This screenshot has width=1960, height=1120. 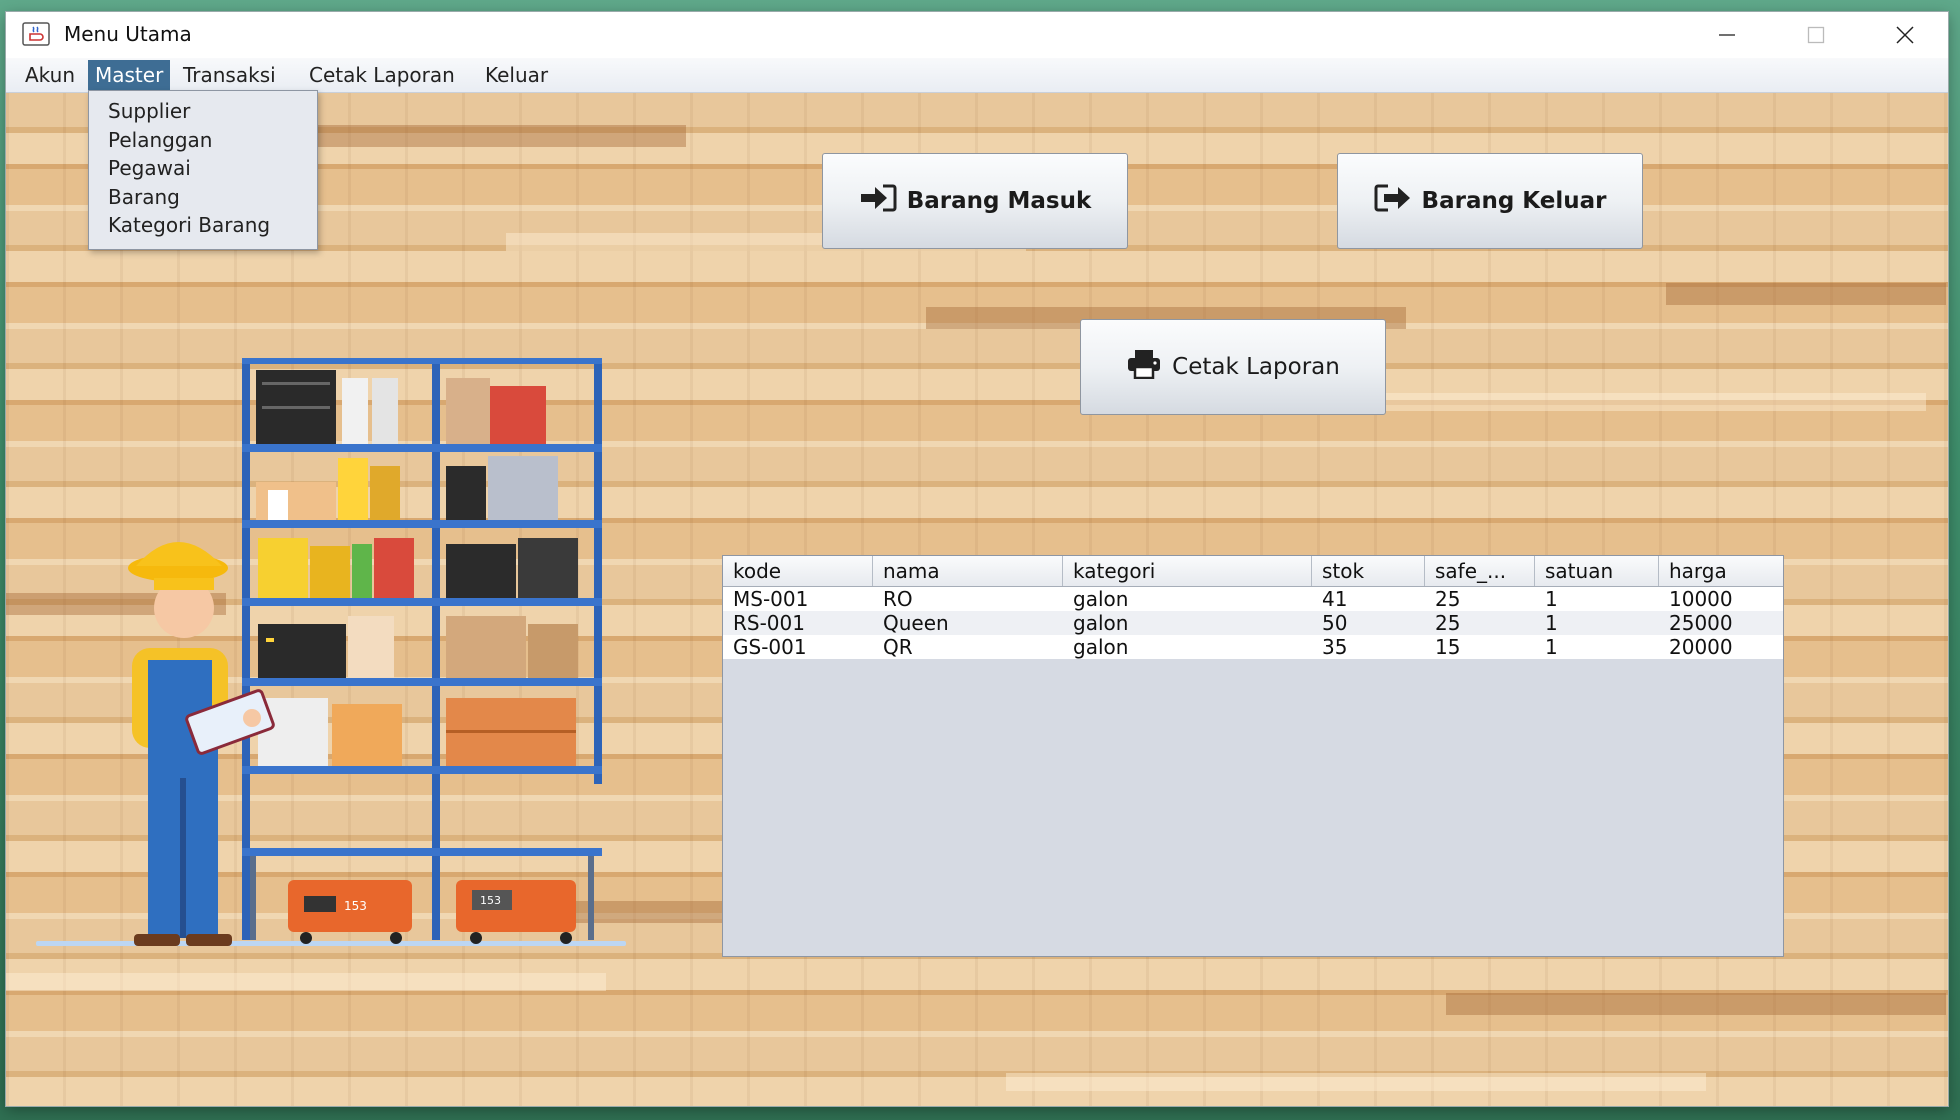 What do you see at coordinates (189, 225) in the screenshot?
I see `menu-item-kategori-barang: Kategori Barang` at bounding box center [189, 225].